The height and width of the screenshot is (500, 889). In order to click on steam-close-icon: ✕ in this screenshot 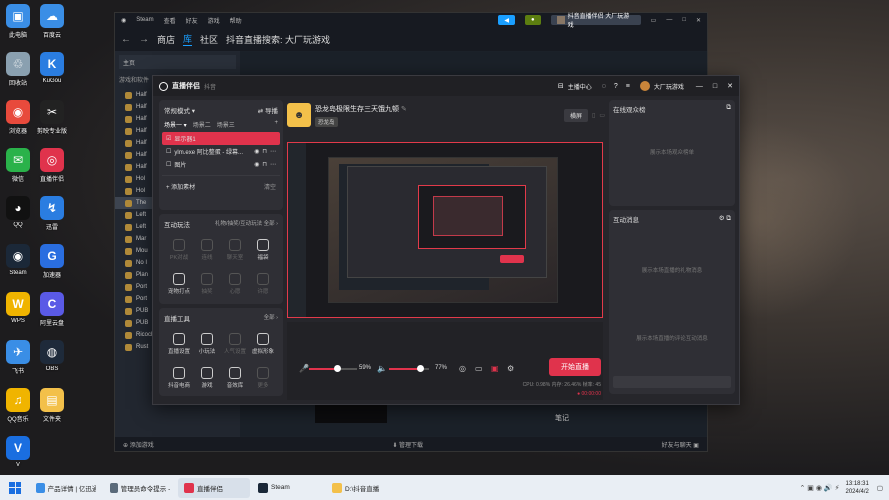, I will do `click(698, 20)`.